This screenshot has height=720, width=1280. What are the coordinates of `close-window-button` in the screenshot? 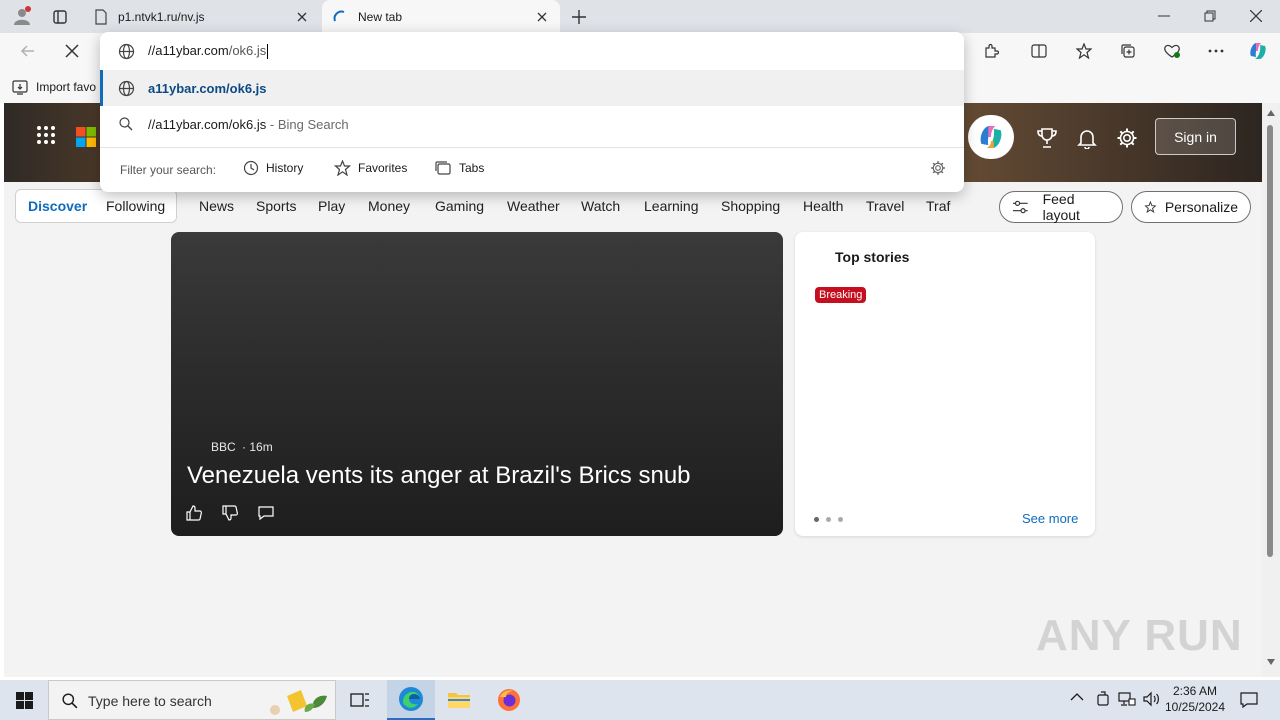 It's located at (1256, 16).